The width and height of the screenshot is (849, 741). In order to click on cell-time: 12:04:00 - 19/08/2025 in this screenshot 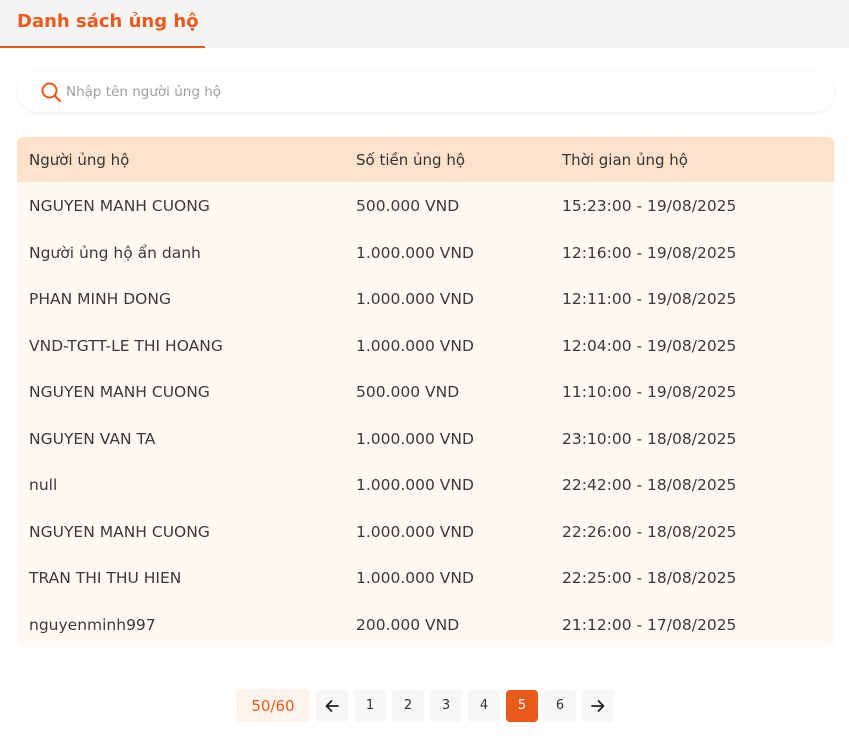, I will do `click(649, 345)`.